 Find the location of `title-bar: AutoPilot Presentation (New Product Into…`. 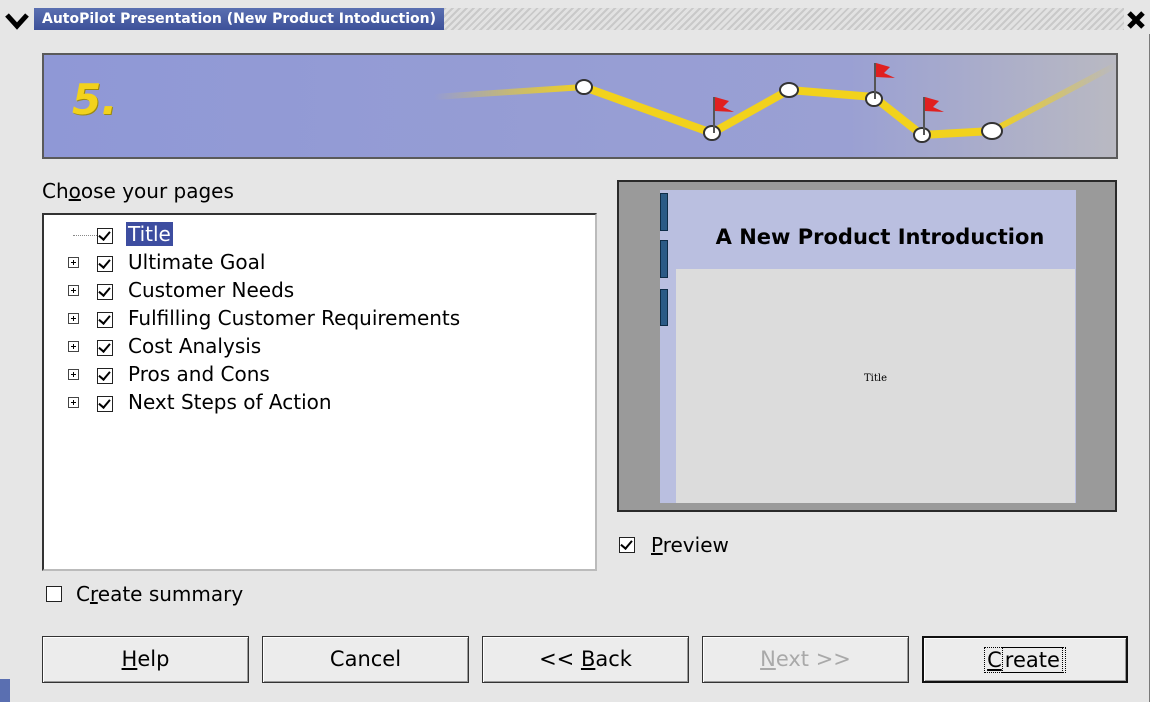

title-bar: AutoPilot Presentation (New Product Into… is located at coordinates (575, 17).